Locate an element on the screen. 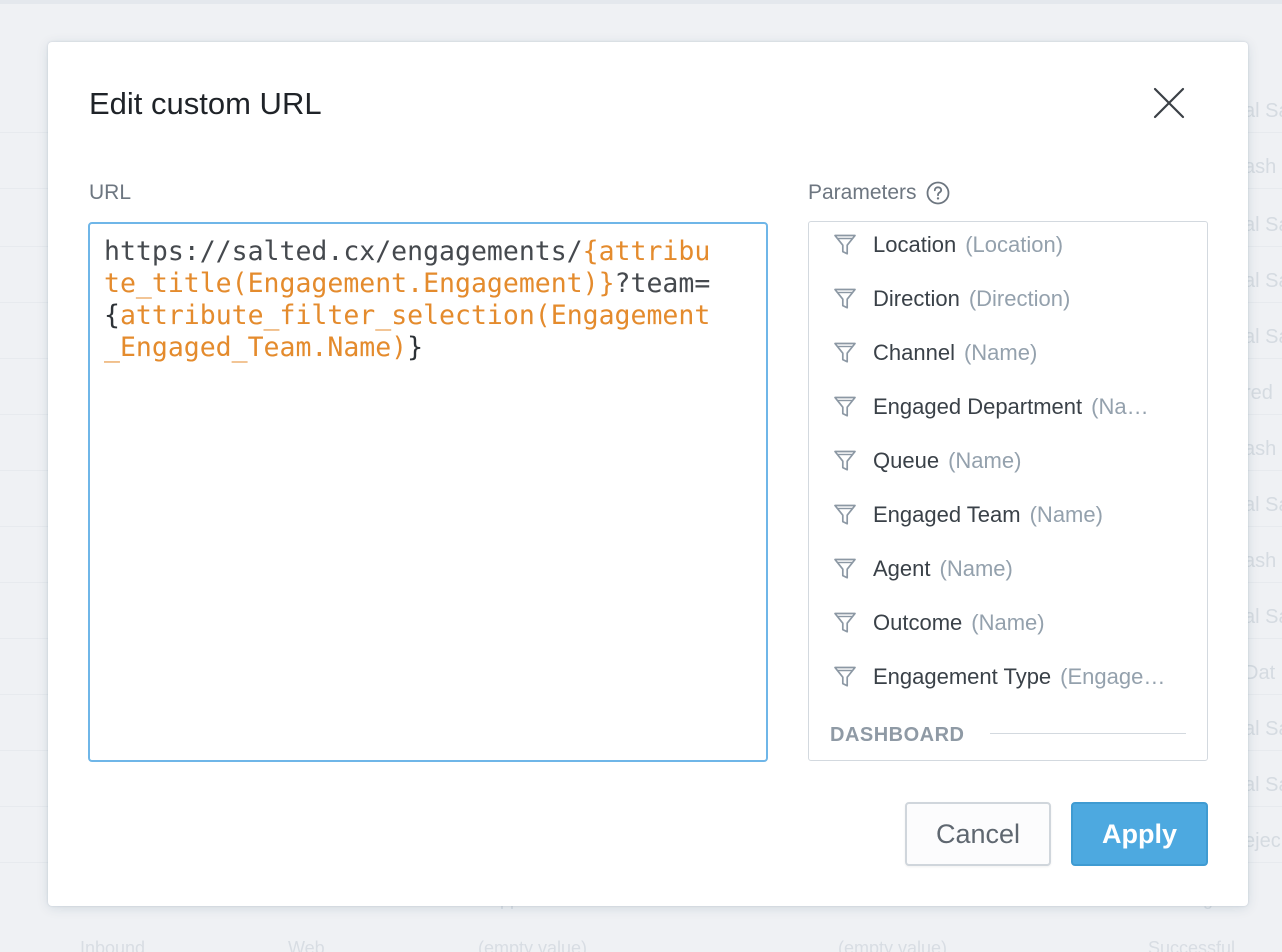  parameter-name: Outcome is located at coordinates (918, 622).